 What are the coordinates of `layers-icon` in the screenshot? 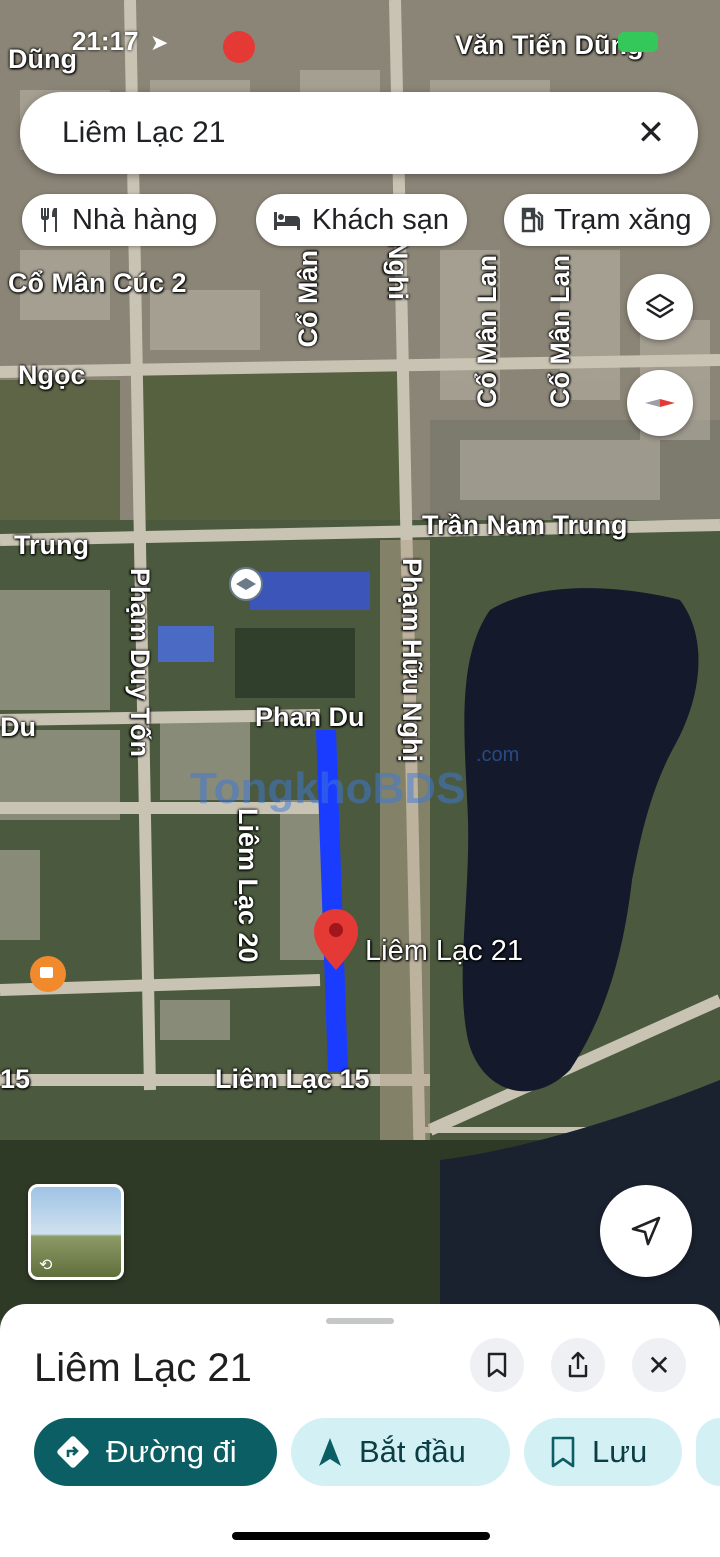 It's located at (660, 306).